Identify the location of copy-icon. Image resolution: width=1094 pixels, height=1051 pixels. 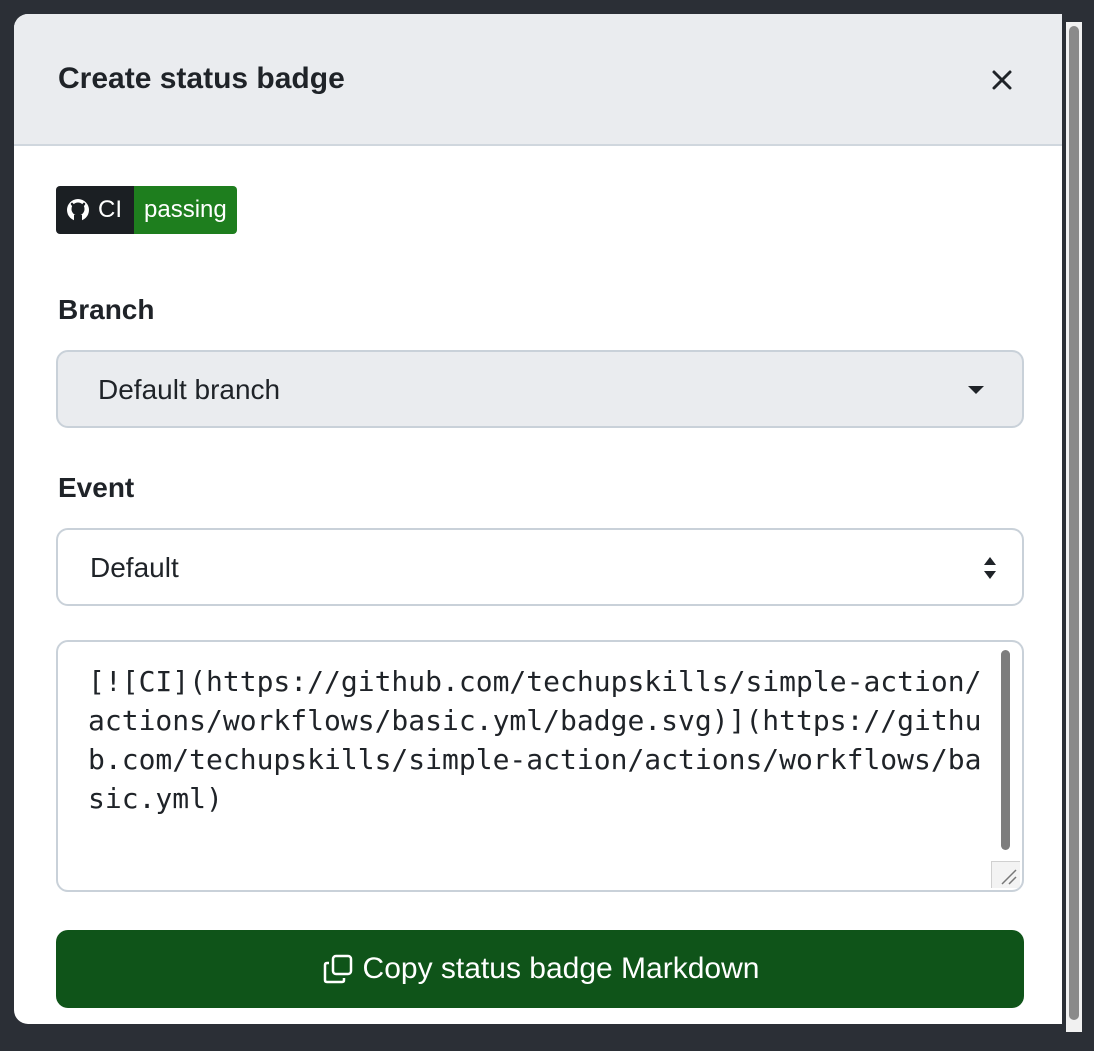
(337, 969).